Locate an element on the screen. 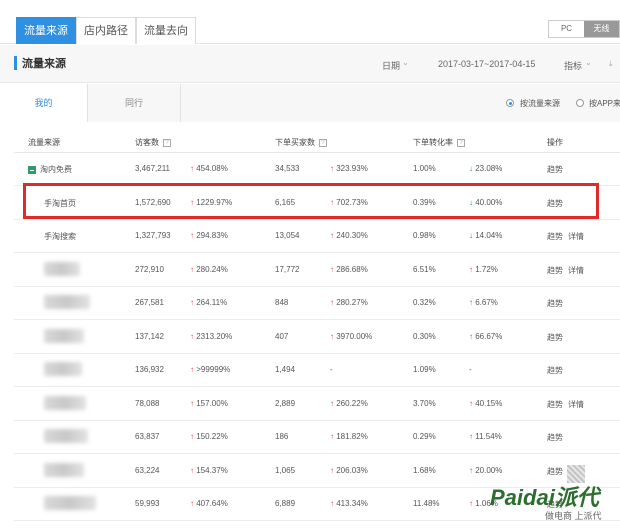 The height and width of the screenshot is (528, 620). column-header-conversion: 下单转化率? is located at coordinates (439, 142).